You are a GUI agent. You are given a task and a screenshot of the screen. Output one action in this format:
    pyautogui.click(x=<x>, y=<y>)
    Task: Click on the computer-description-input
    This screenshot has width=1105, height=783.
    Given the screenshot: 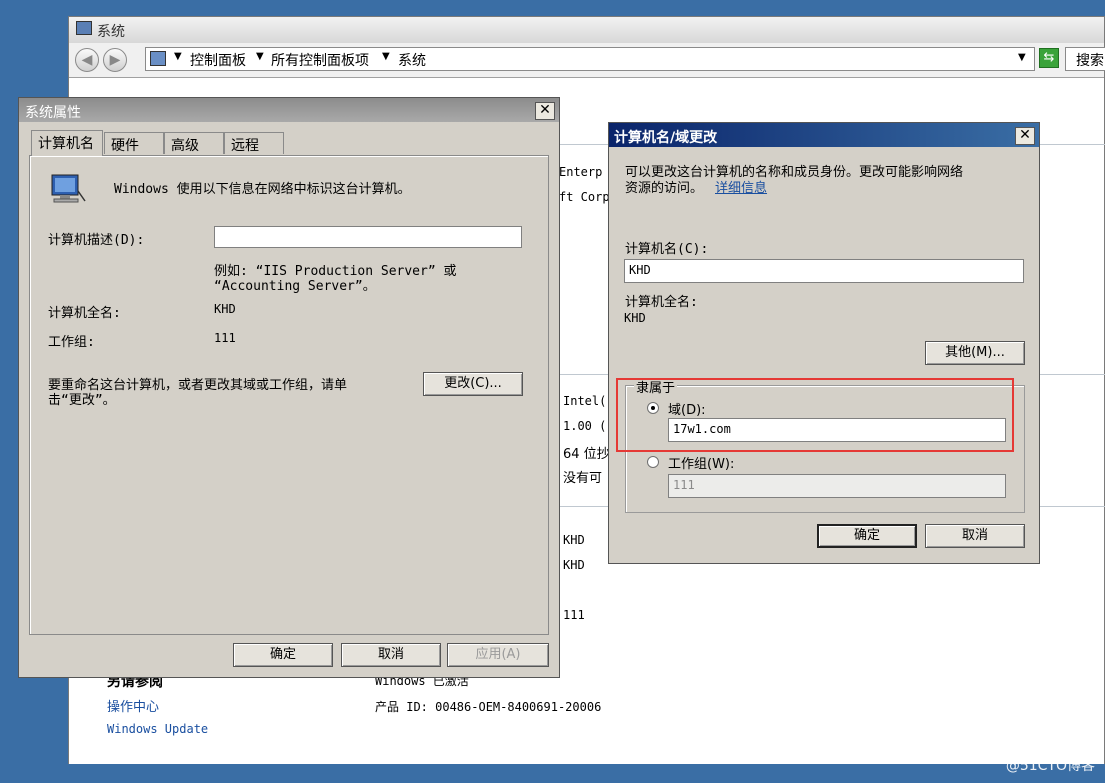 What is the action you would take?
    pyautogui.click(x=368, y=237)
    